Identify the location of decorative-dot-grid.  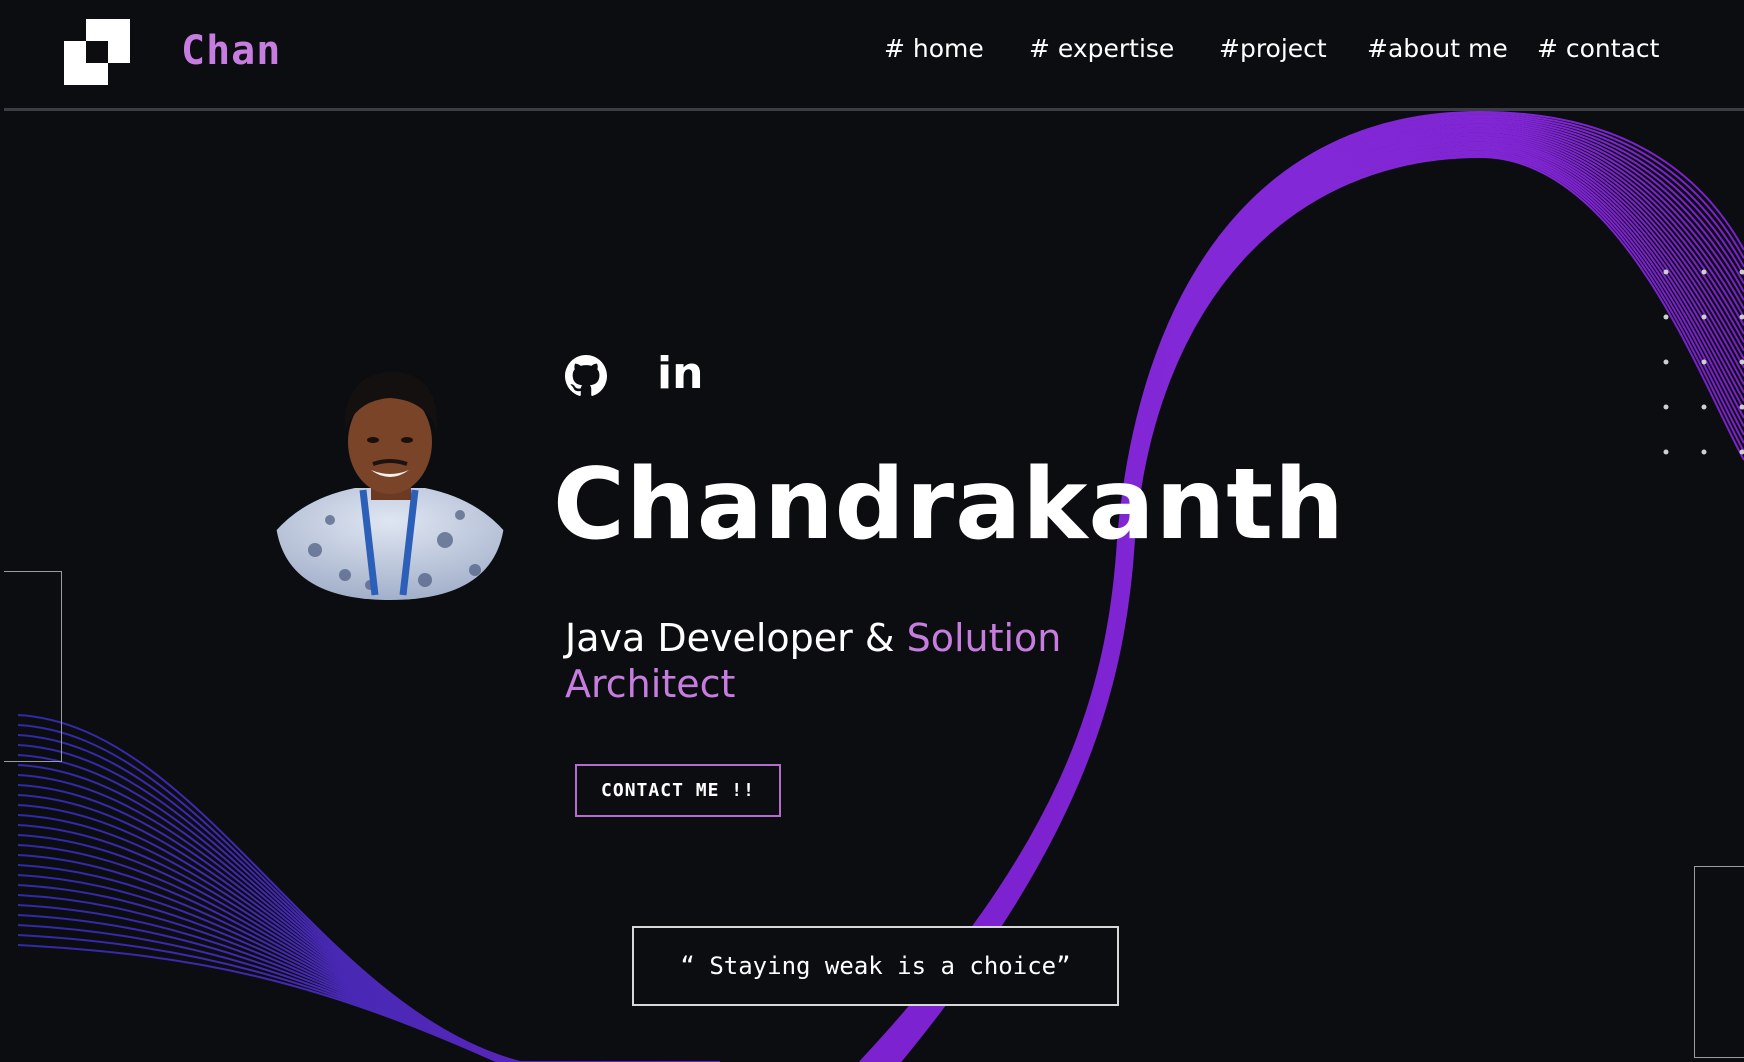
(1703, 362).